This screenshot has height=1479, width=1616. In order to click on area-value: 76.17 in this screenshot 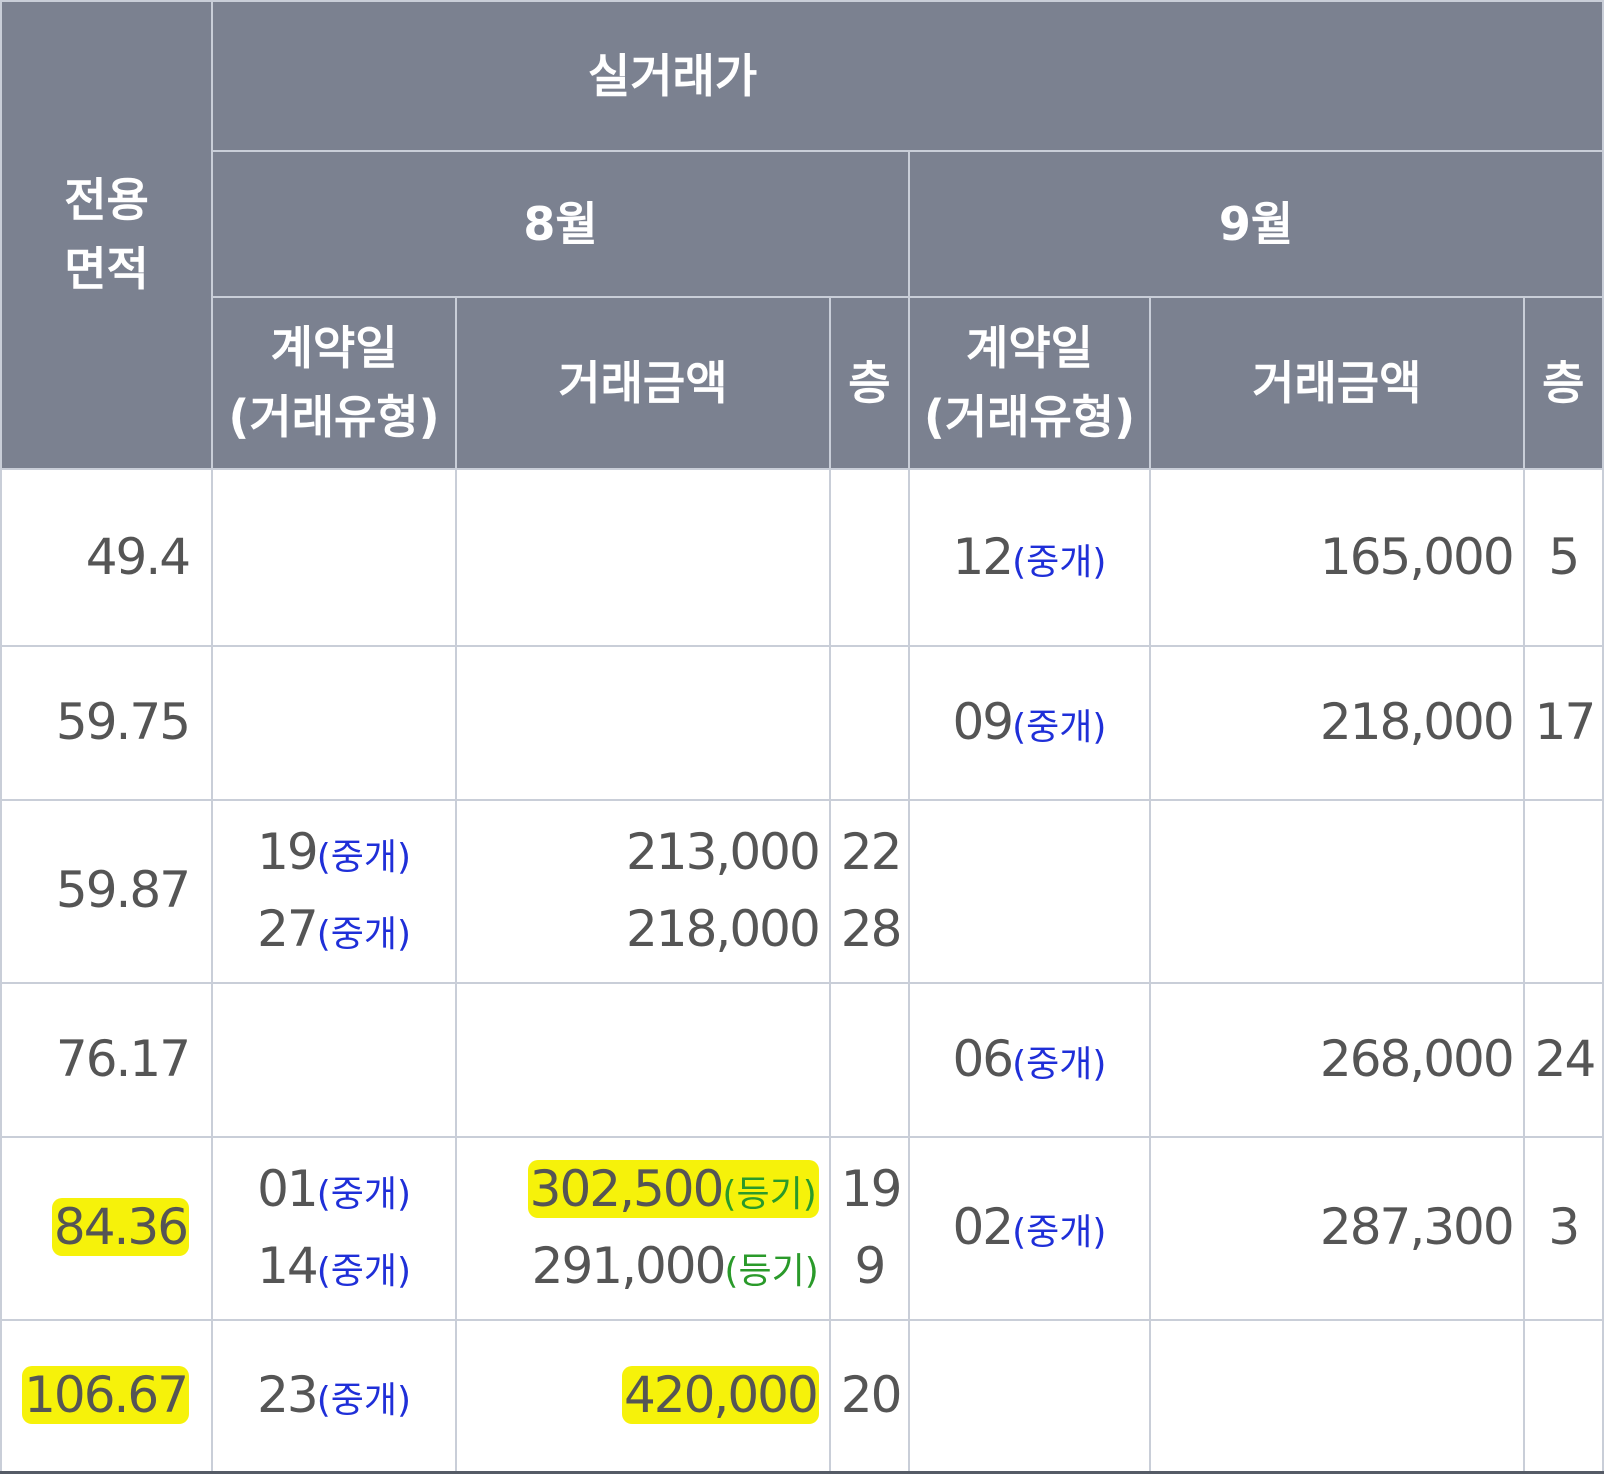, I will do `click(123, 1058)`.